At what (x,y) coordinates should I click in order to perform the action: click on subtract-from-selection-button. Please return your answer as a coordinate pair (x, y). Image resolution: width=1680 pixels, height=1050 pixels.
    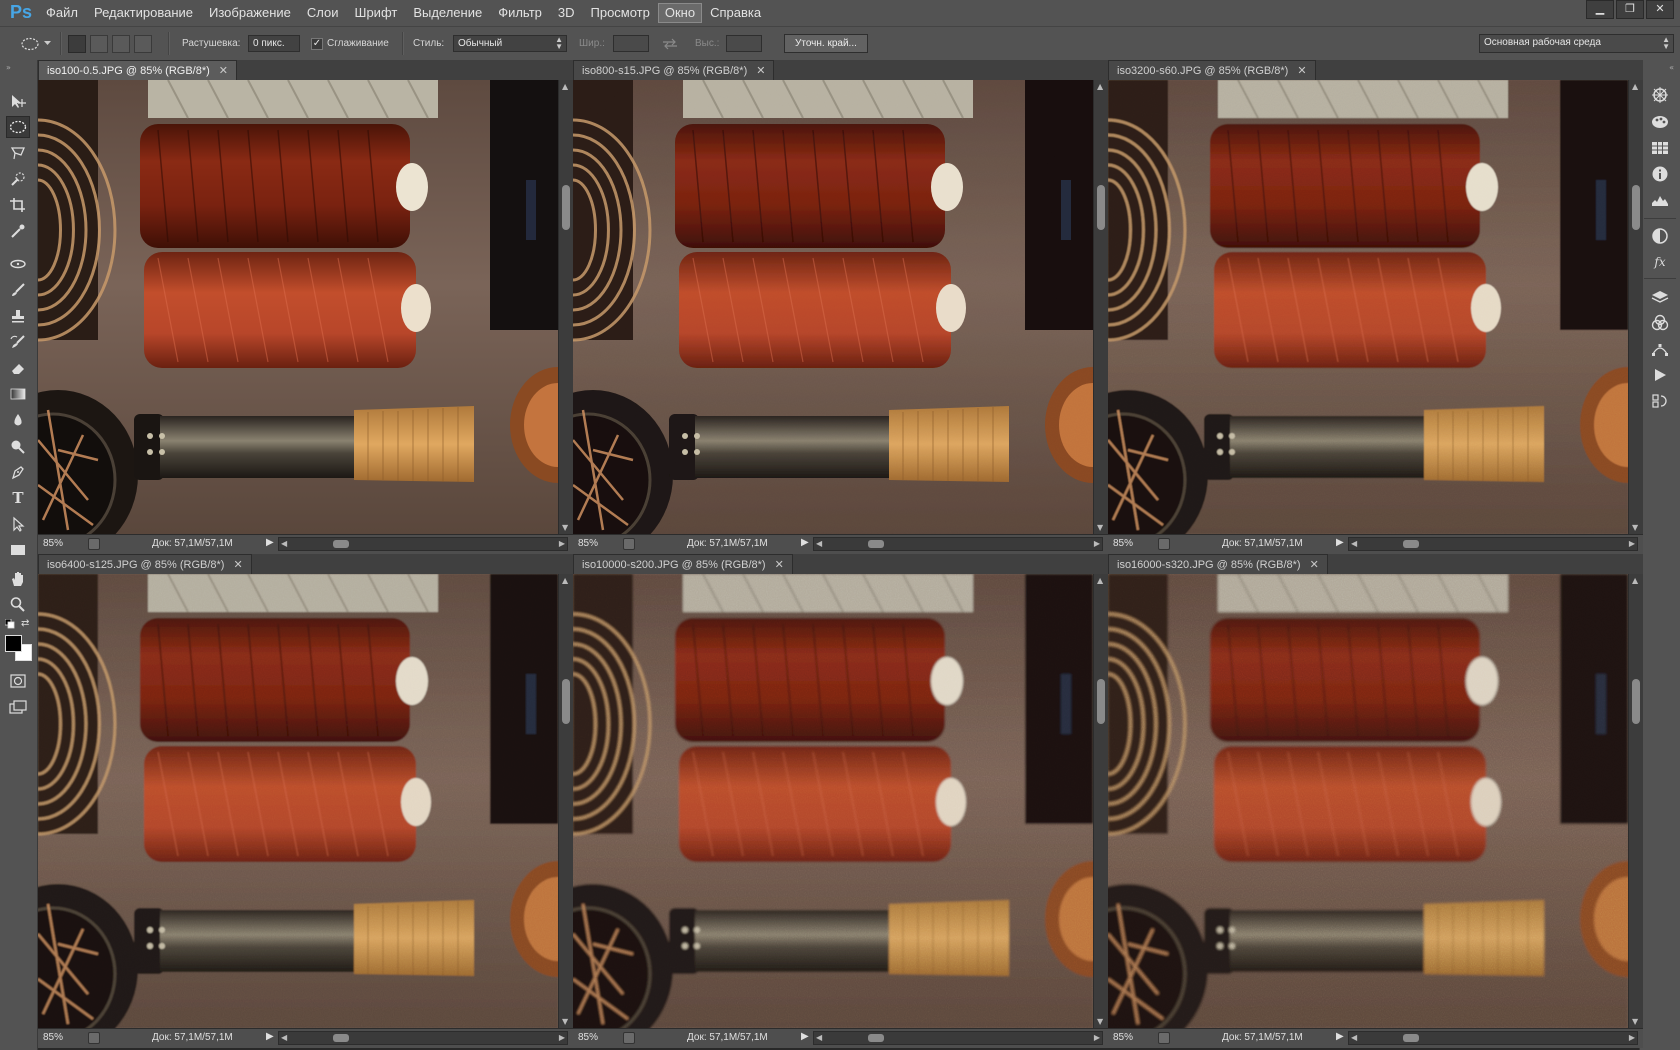
    Looking at the image, I should click on (121, 43).